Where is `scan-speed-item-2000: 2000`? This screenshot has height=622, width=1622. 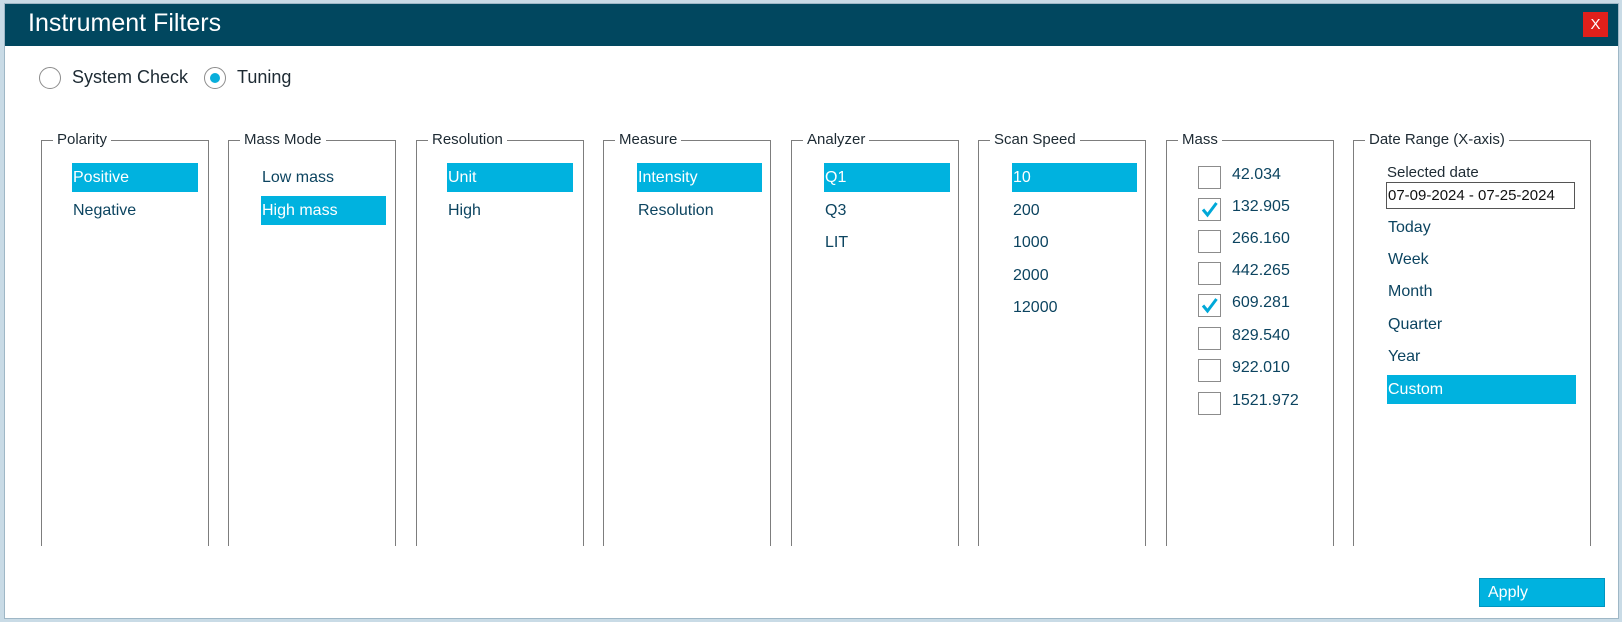
scan-speed-item-2000: 2000 is located at coordinates (1074, 275).